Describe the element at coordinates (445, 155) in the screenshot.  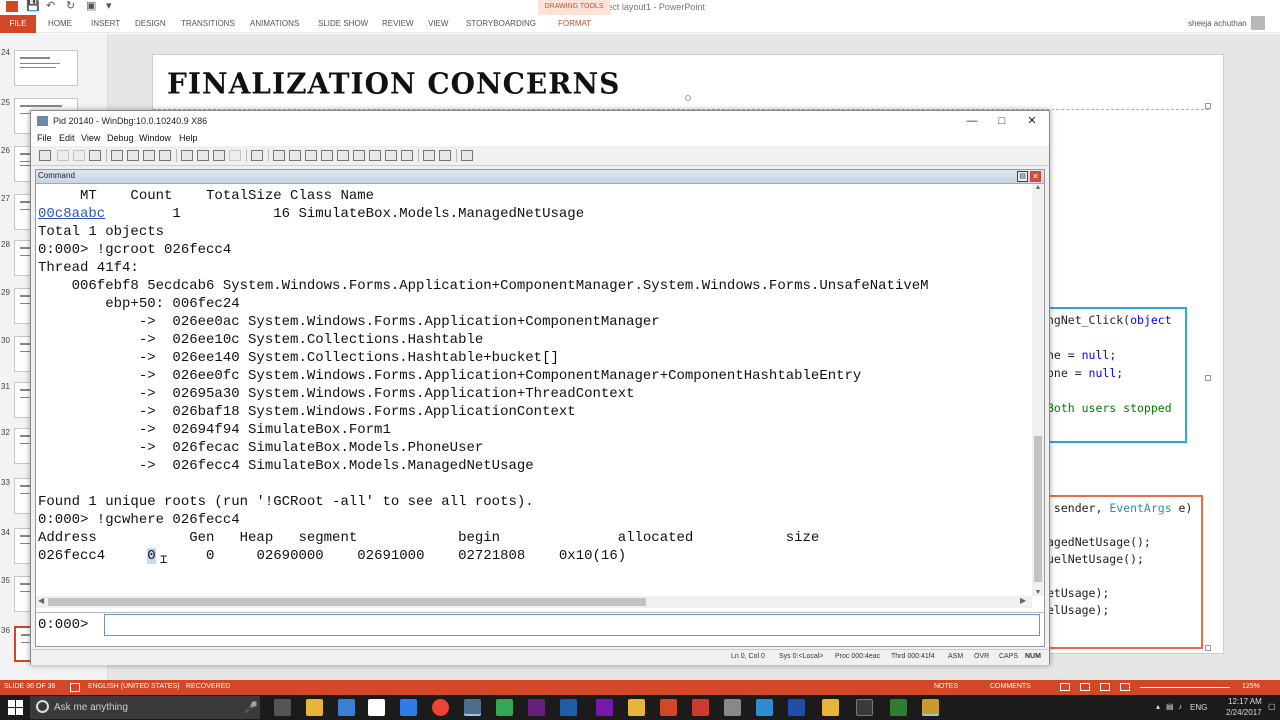
I see `font-icon` at that location.